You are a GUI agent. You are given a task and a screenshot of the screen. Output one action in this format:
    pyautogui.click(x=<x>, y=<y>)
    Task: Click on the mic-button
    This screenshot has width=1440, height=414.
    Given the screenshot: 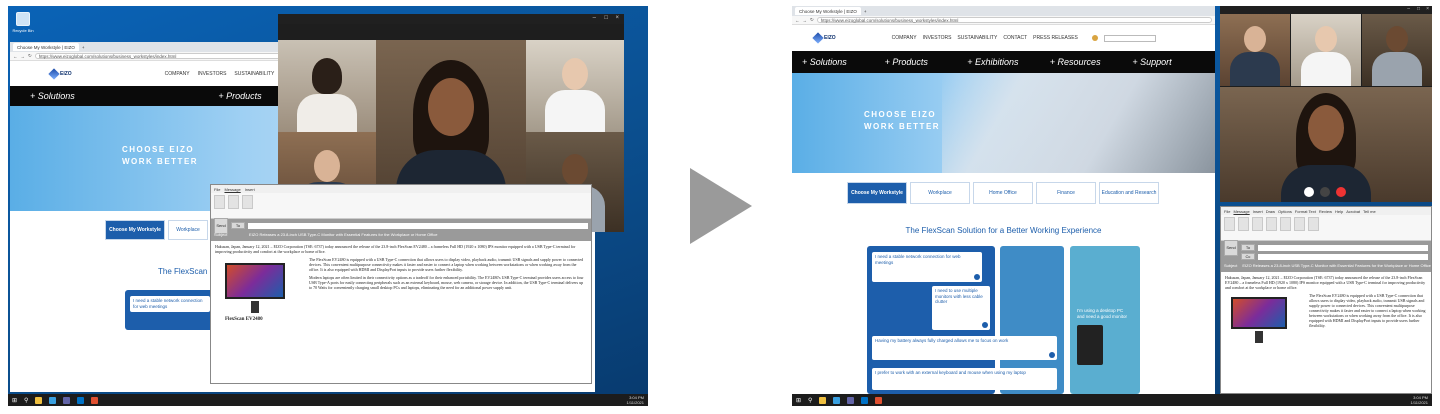 What is the action you would take?
    pyautogui.click(x=1309, y=192)
    